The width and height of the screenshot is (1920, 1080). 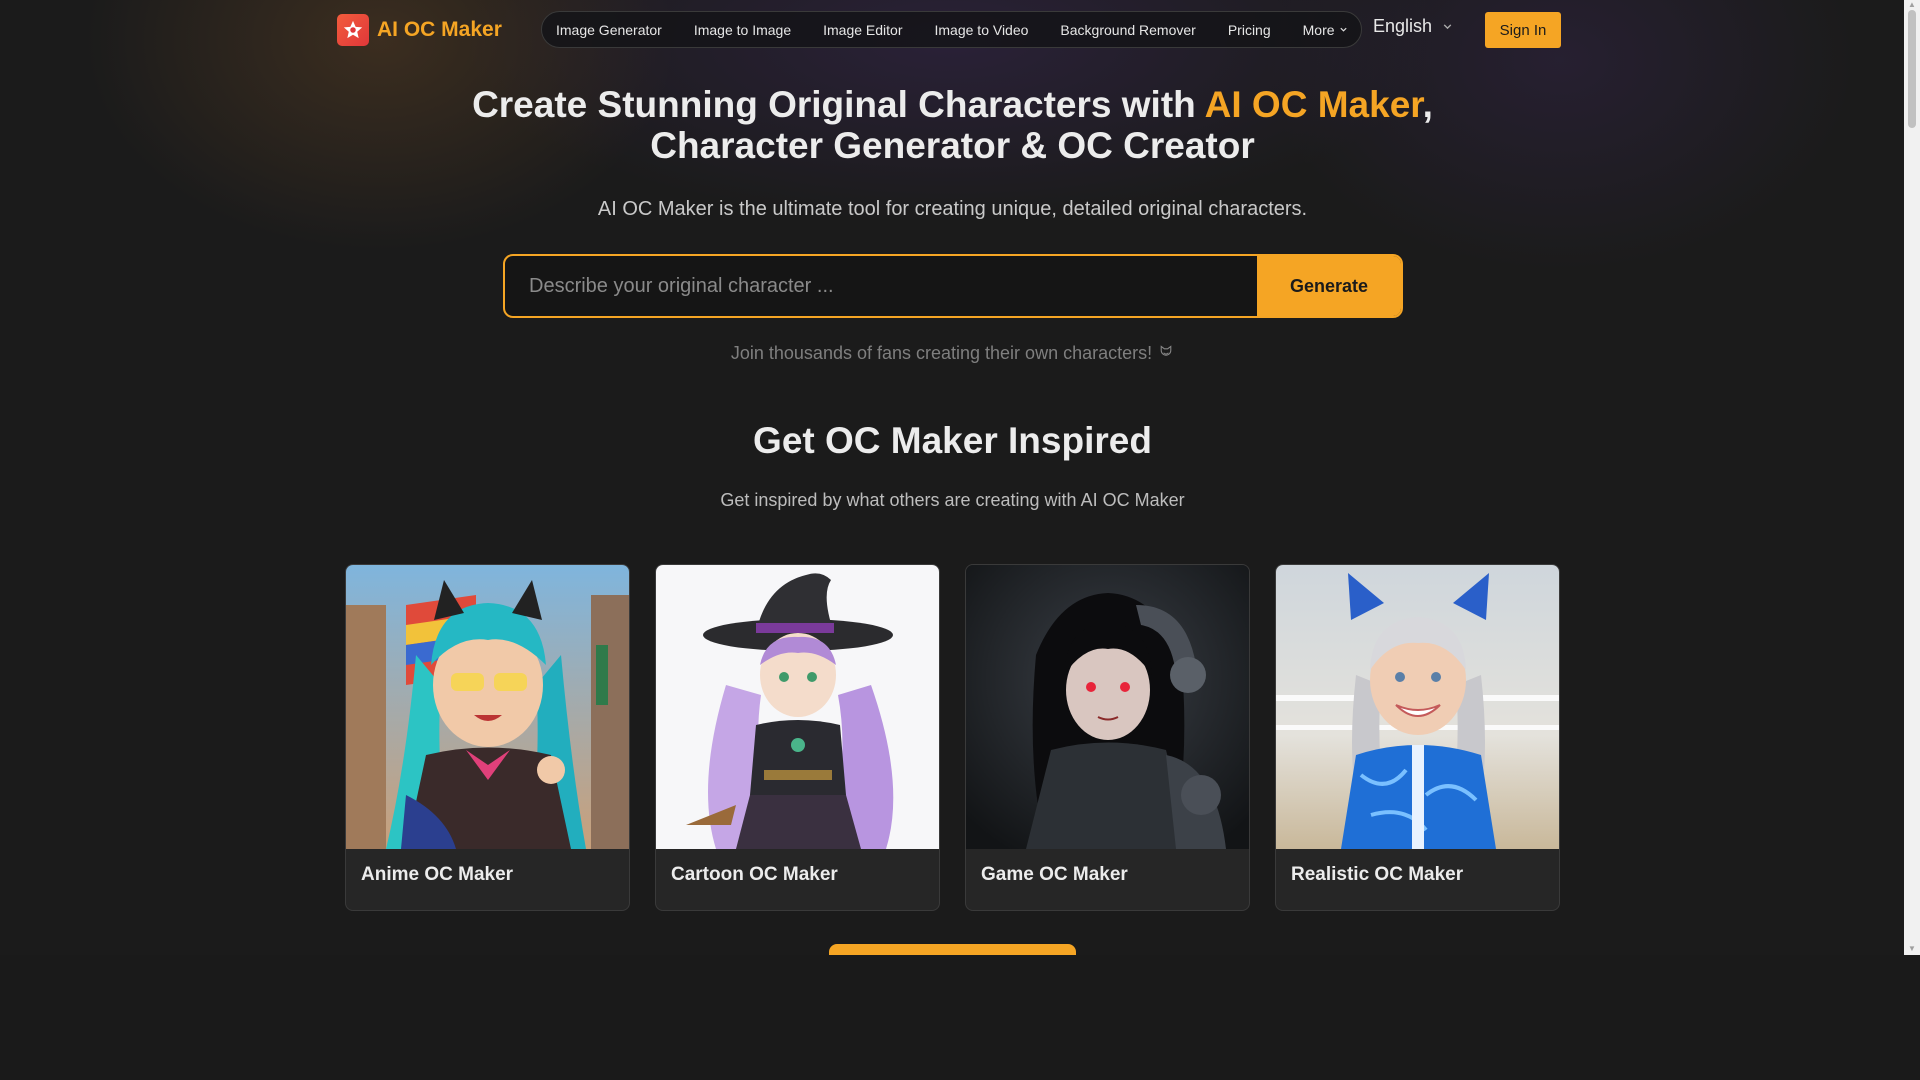 I want to click on language-label: English, so click(x=1403, y=26).